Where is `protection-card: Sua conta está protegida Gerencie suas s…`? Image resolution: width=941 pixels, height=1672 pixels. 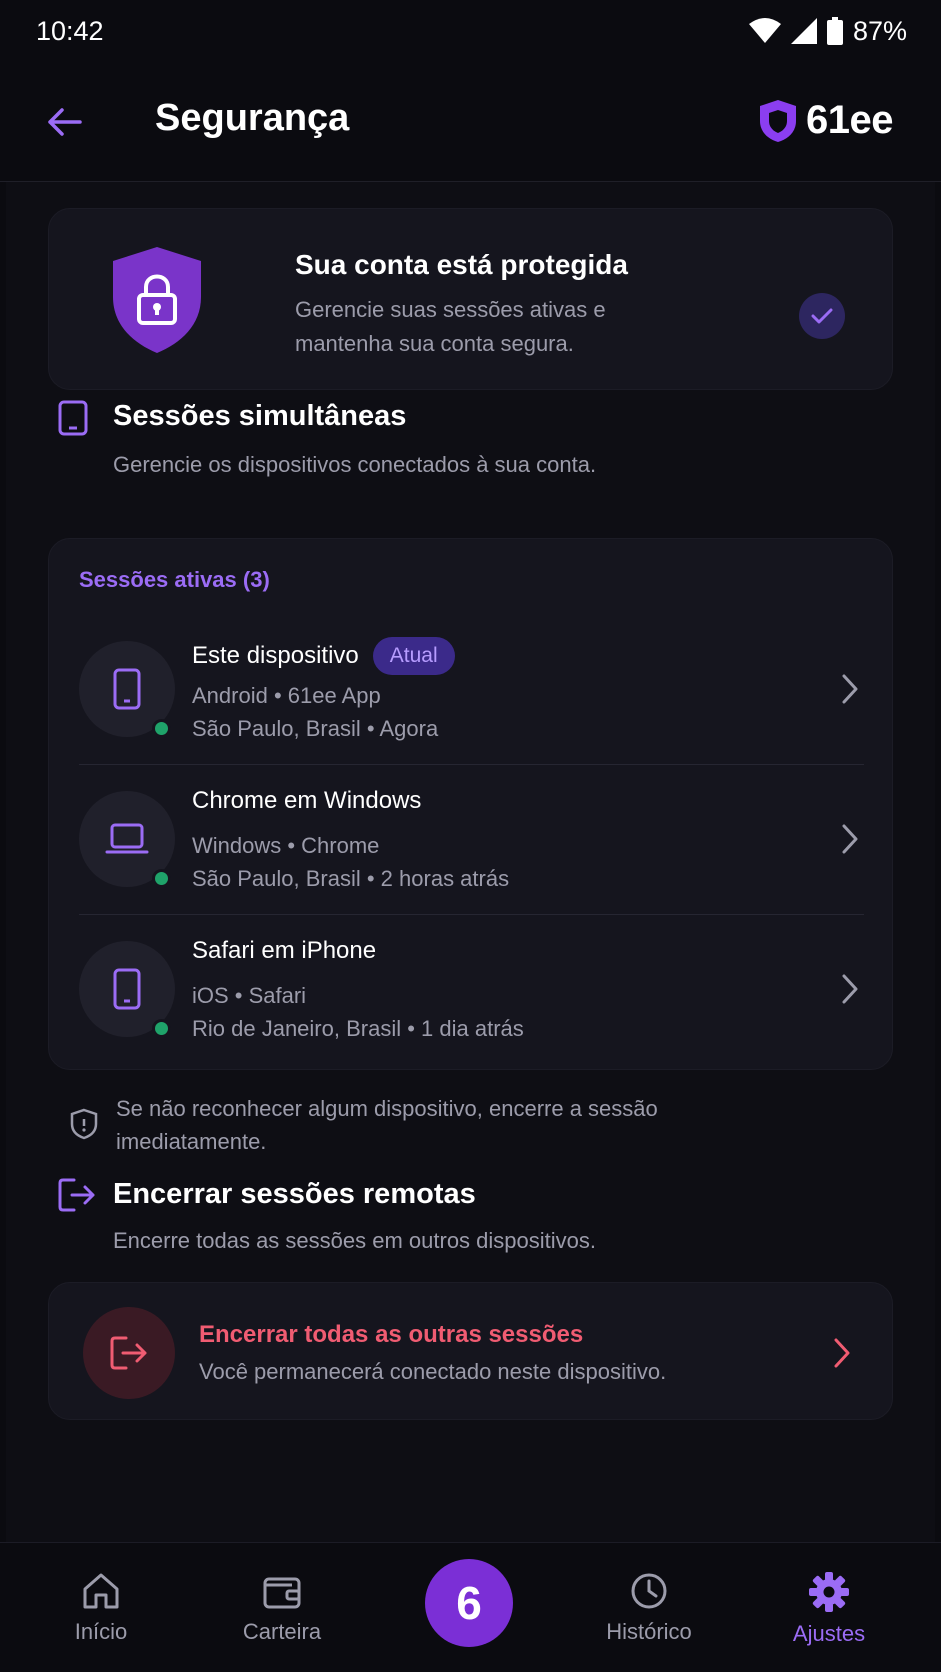 protection-card: Sua conta está protegida Gerencie suas s… is located at coordinates (470, 299).